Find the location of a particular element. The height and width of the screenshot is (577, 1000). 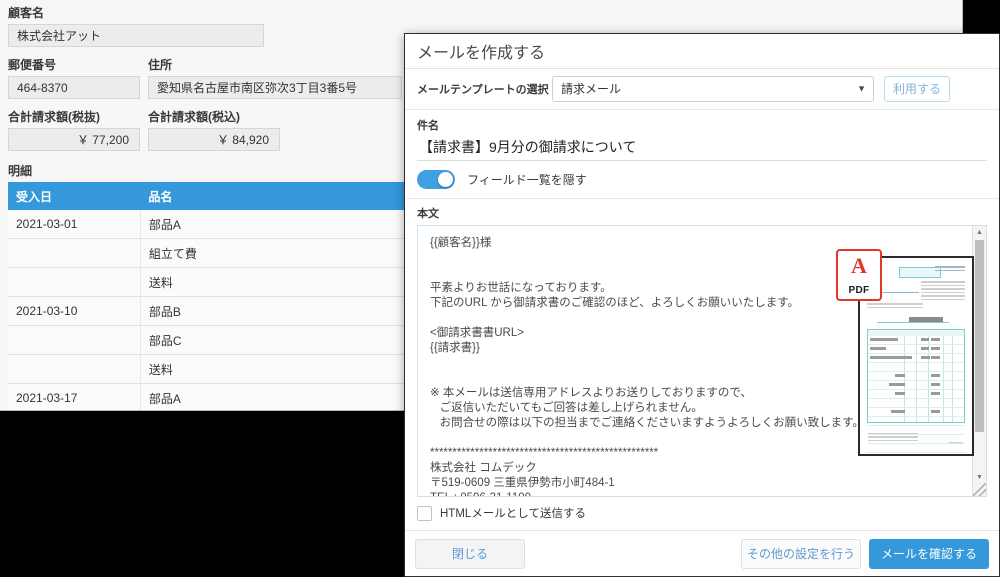

modal-header: メールを作成する is located at coordinates (702, 51).